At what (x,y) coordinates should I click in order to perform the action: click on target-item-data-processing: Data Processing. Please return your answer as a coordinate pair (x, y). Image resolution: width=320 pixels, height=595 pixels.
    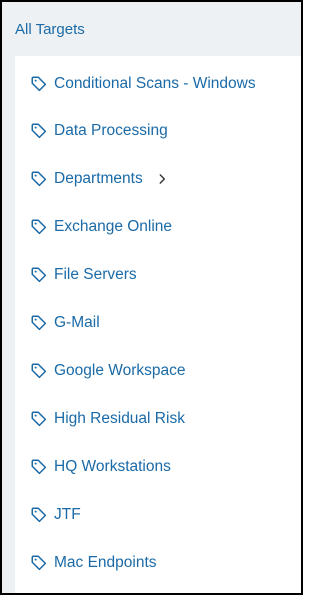
    Looking at the image, I should click on (158, 131).